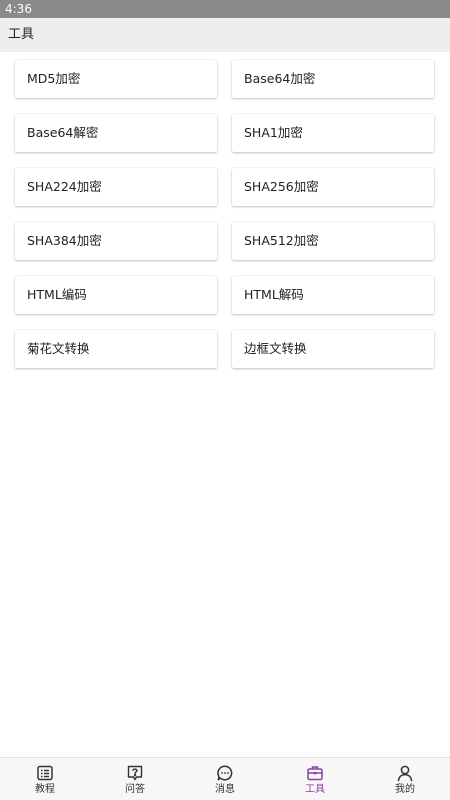  What do you see at coordinates (405, 773) in the screenshot?
I see `profile-icon` at bounding box center [405, 773].